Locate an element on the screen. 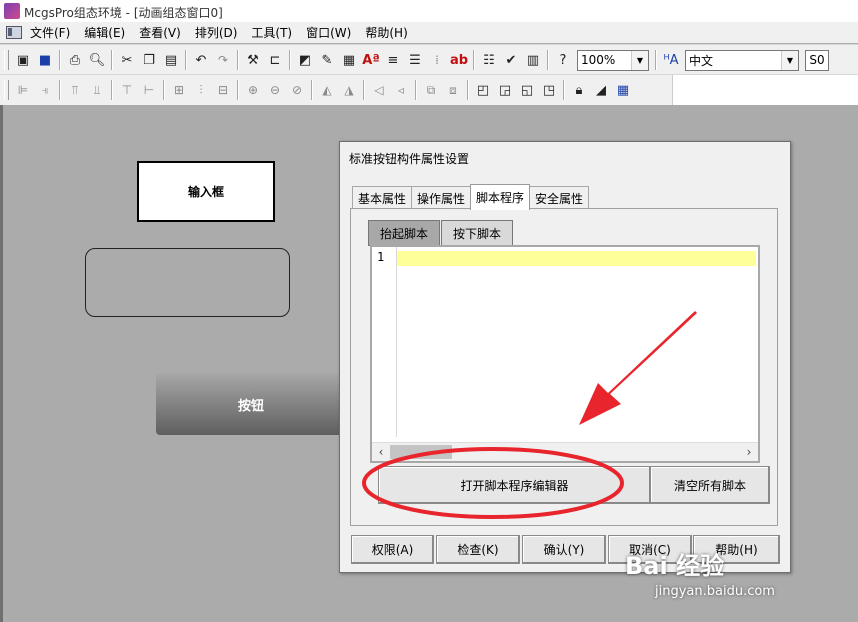 This screenshot has width=858, height=622. rounded-rectangle-component is located at coordinates (187, 282).